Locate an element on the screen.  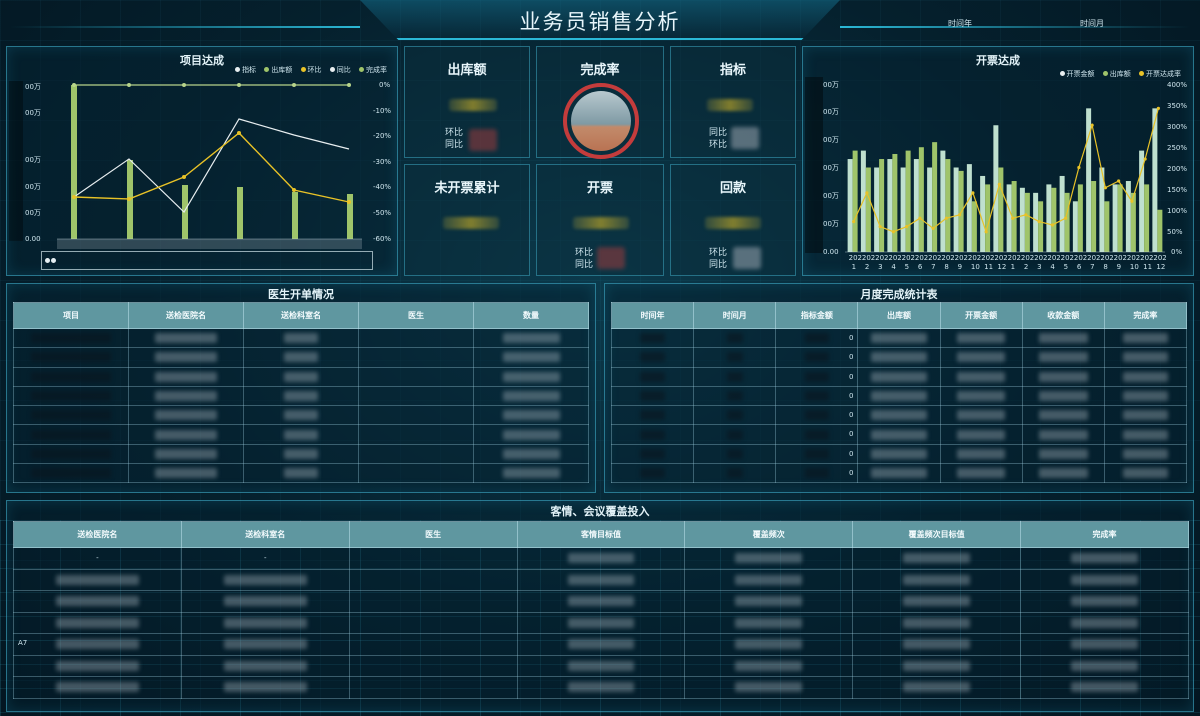
data-zoom-slider is located at coordinates (207, 260).